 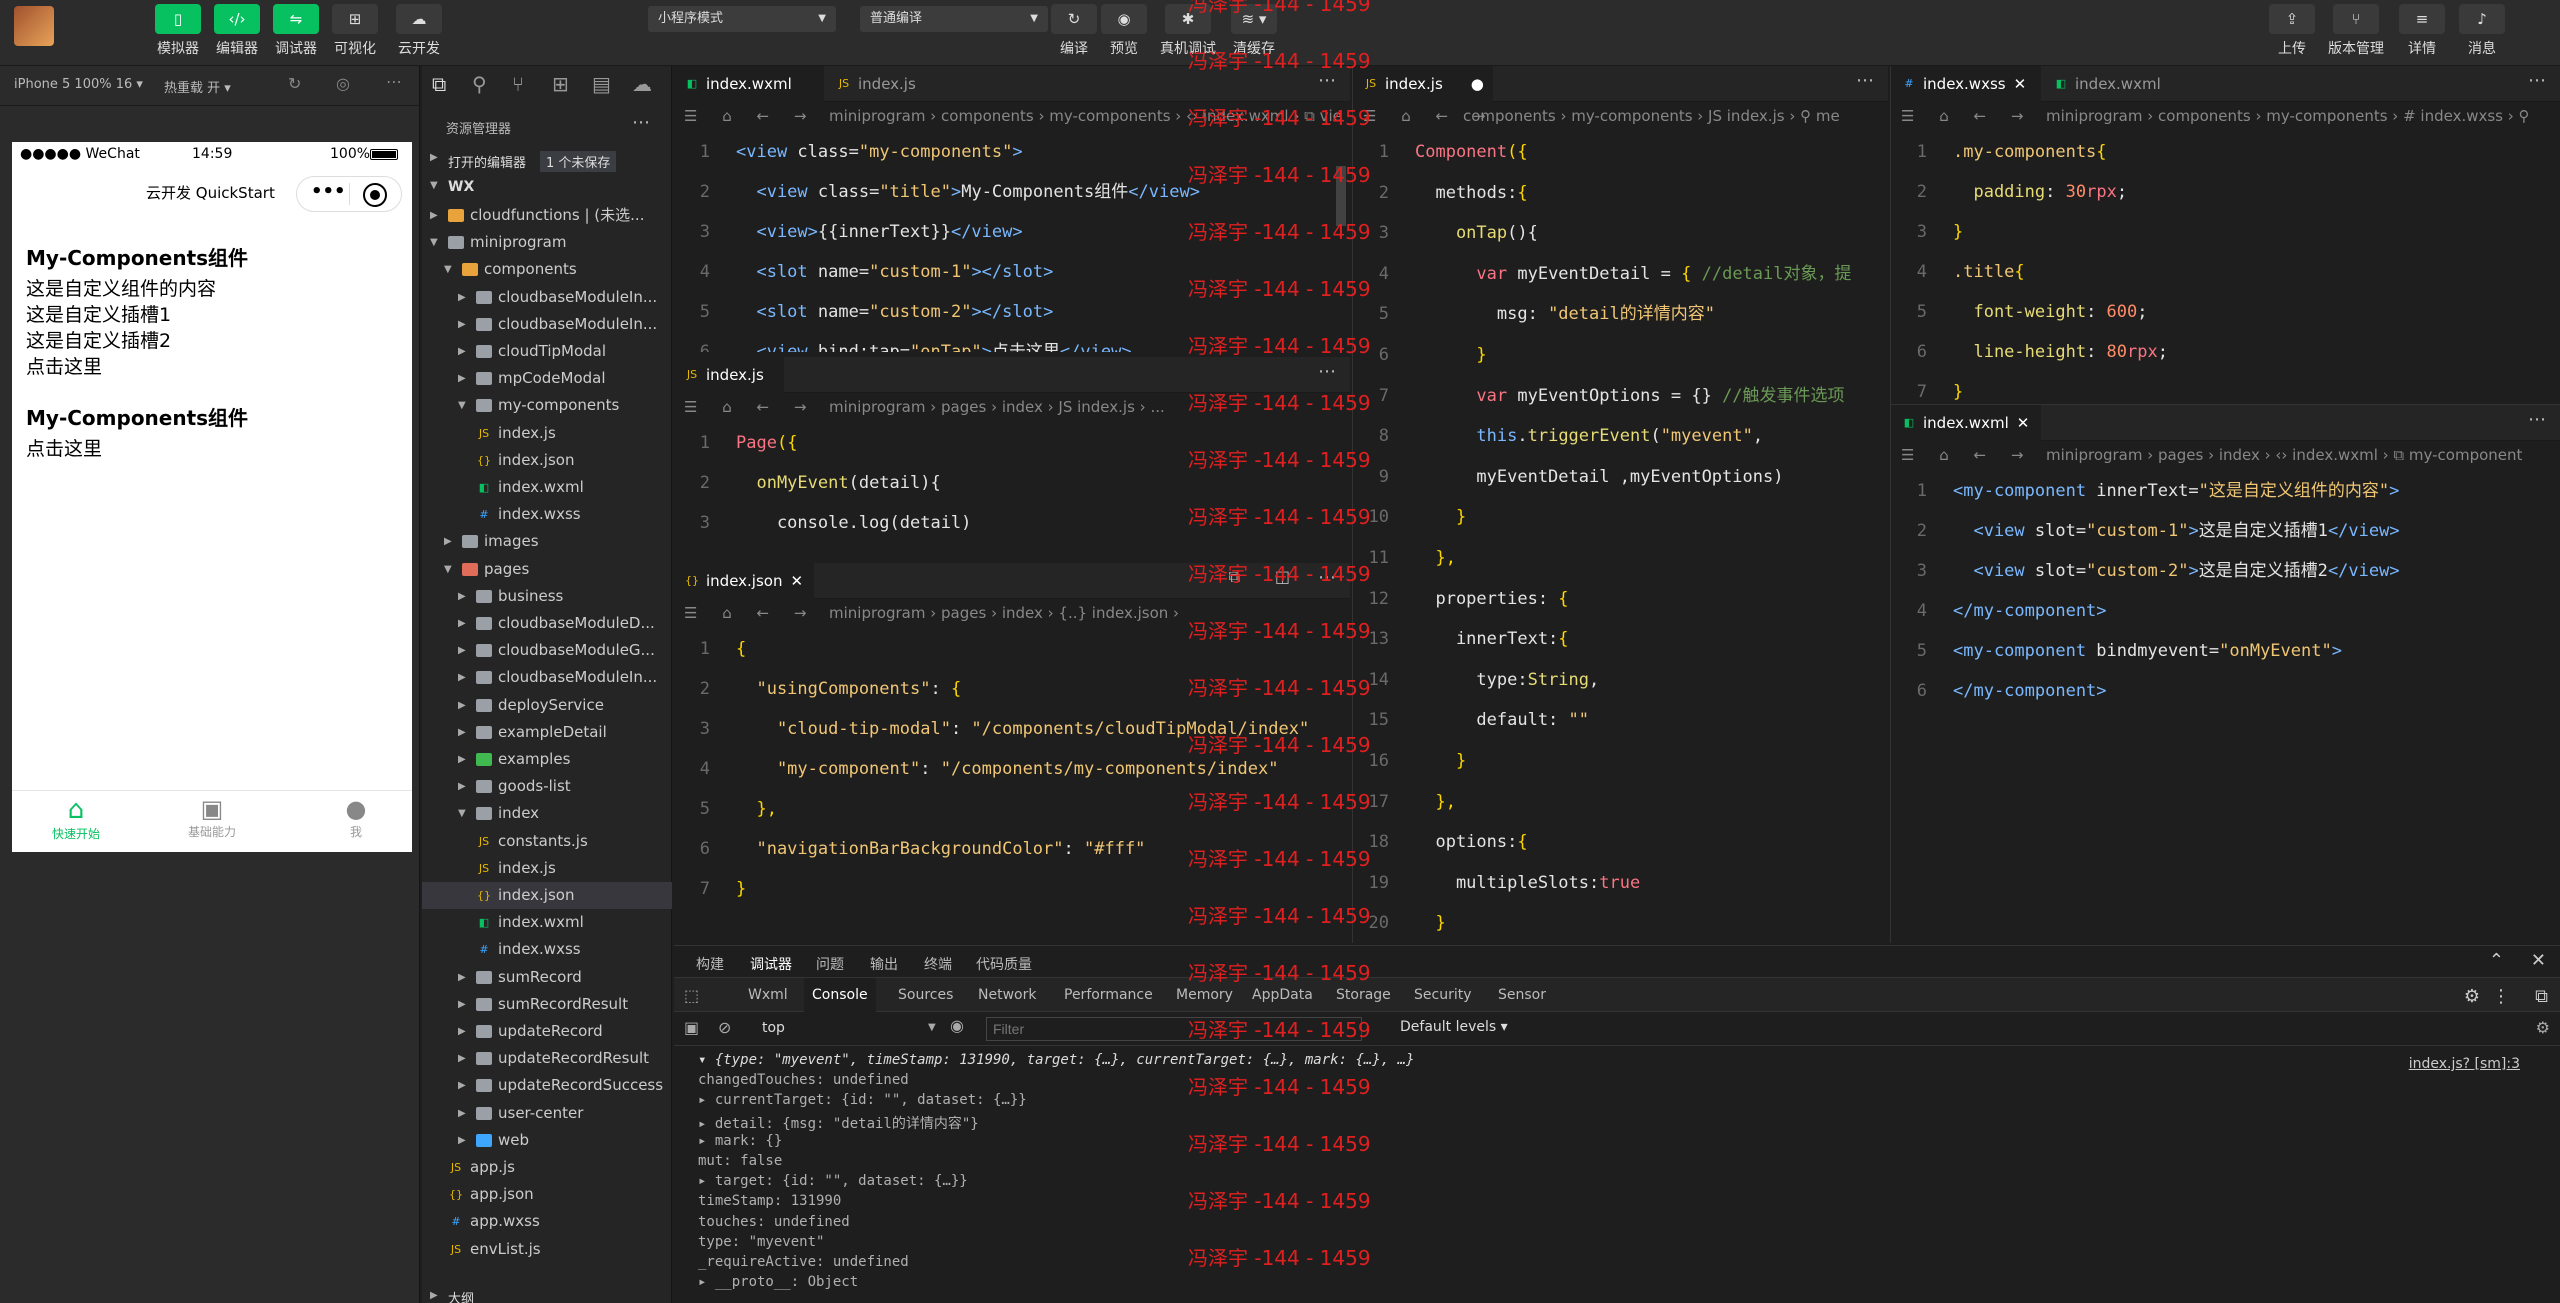 I want to click on tree-item: ▼ pages, so click(x=547, y=569).